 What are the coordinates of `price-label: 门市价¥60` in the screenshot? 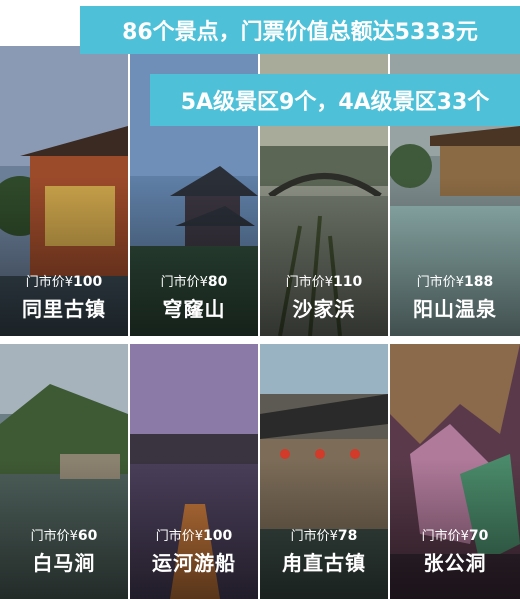 It's located at (64, 534).